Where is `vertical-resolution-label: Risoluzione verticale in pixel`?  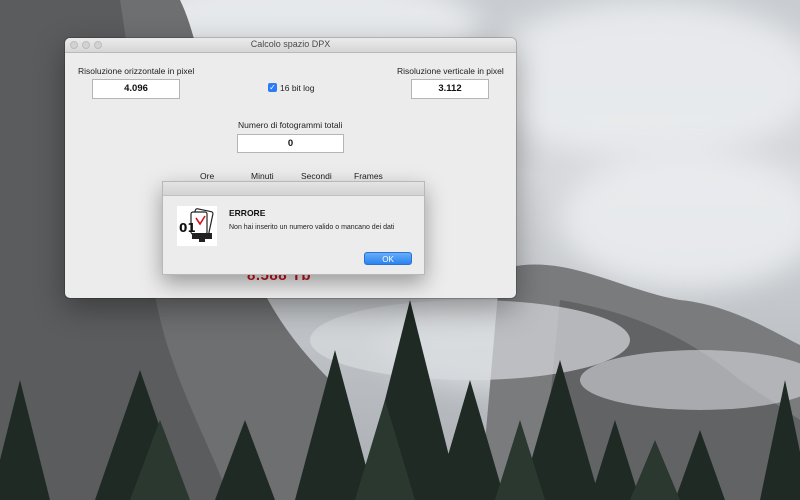
vertical-resolution-label: Risoluzione verticale in pixel is located at coordinates (450, 71).